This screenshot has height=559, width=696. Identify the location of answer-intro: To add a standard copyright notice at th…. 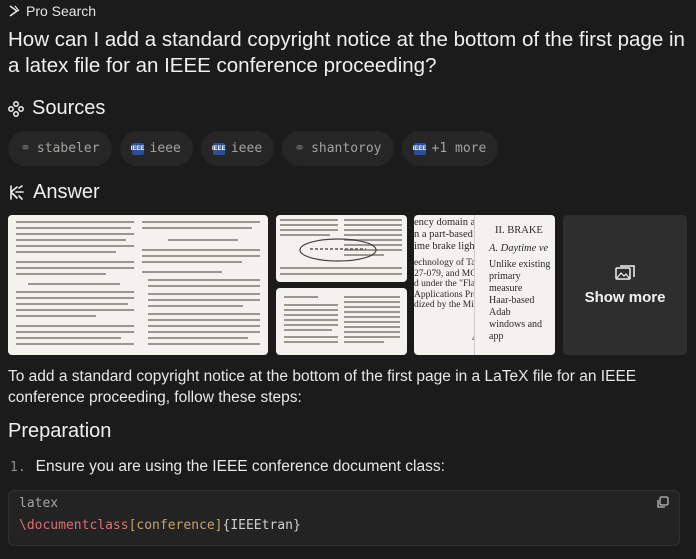
(322, 387).